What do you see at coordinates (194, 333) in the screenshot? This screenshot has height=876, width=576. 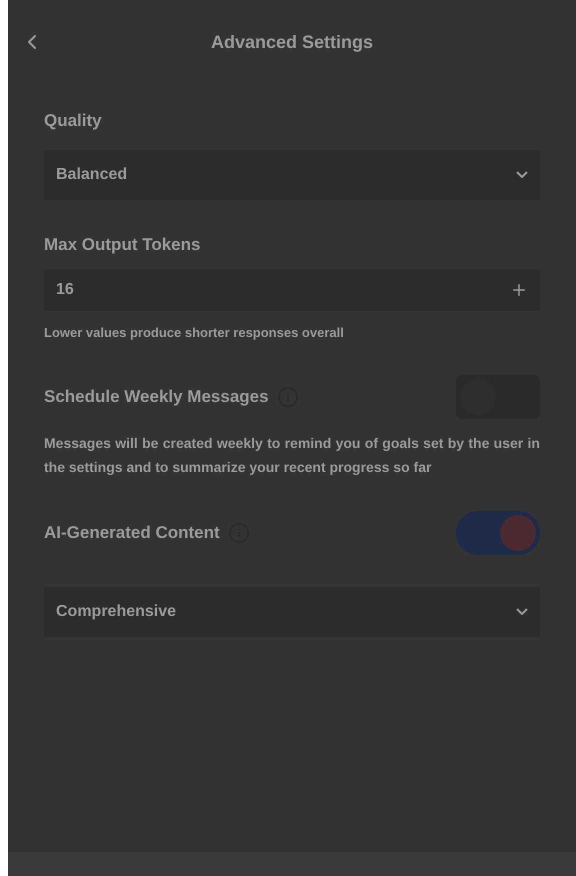 I see `help-text: Lower values produce shorter responses overall` at bounding box center [194, 333].